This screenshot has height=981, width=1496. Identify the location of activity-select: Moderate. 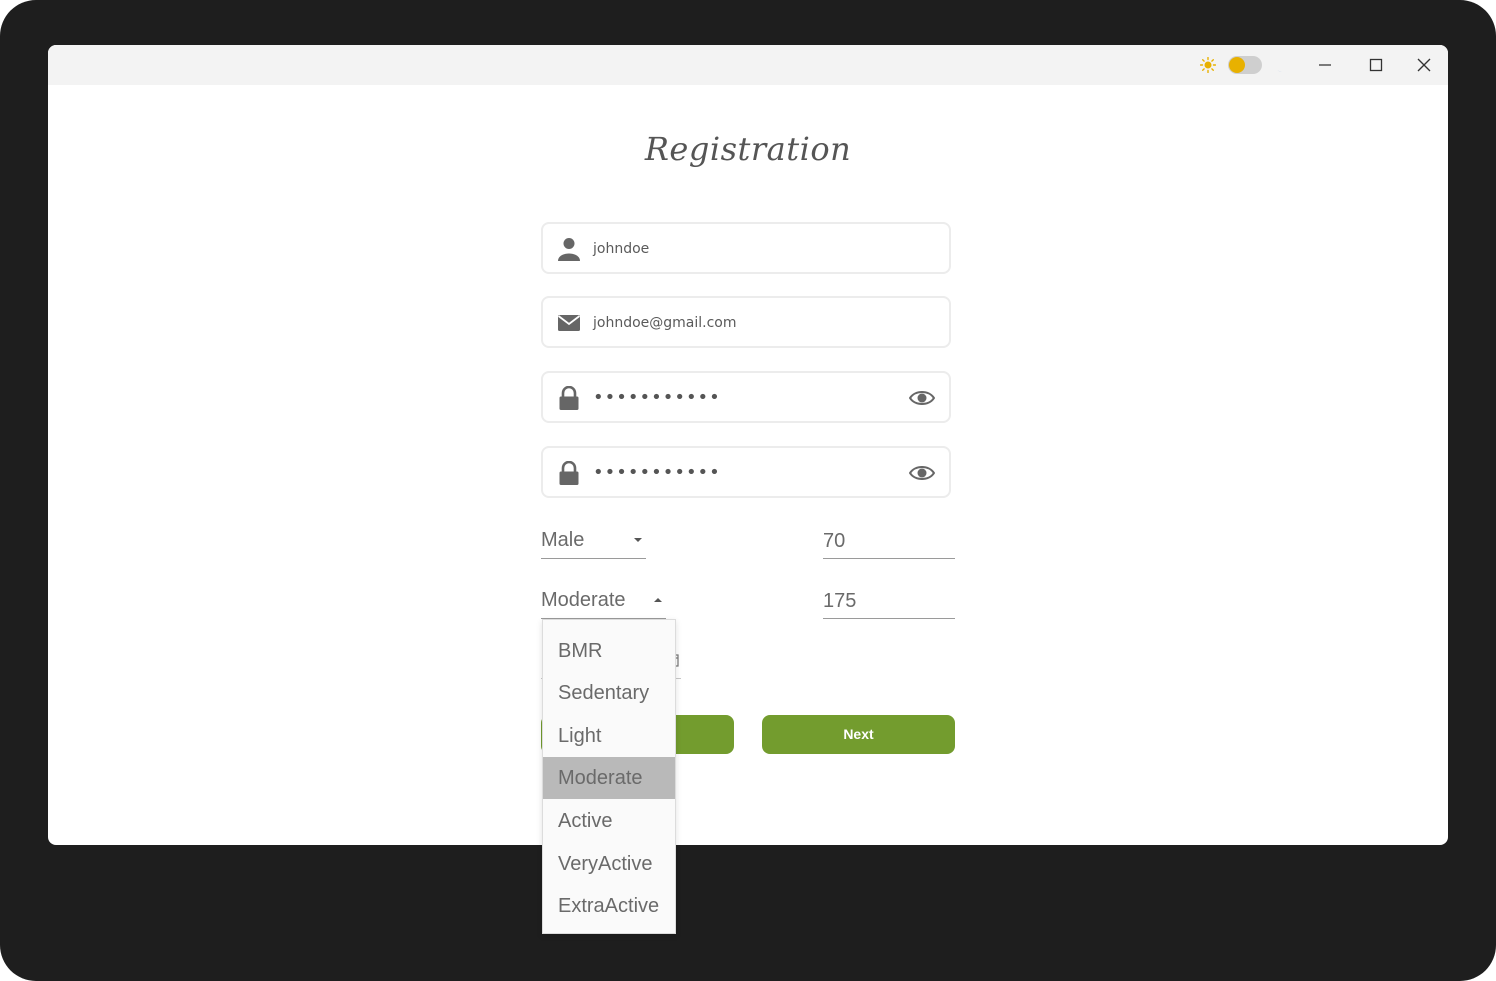
(603, 603).